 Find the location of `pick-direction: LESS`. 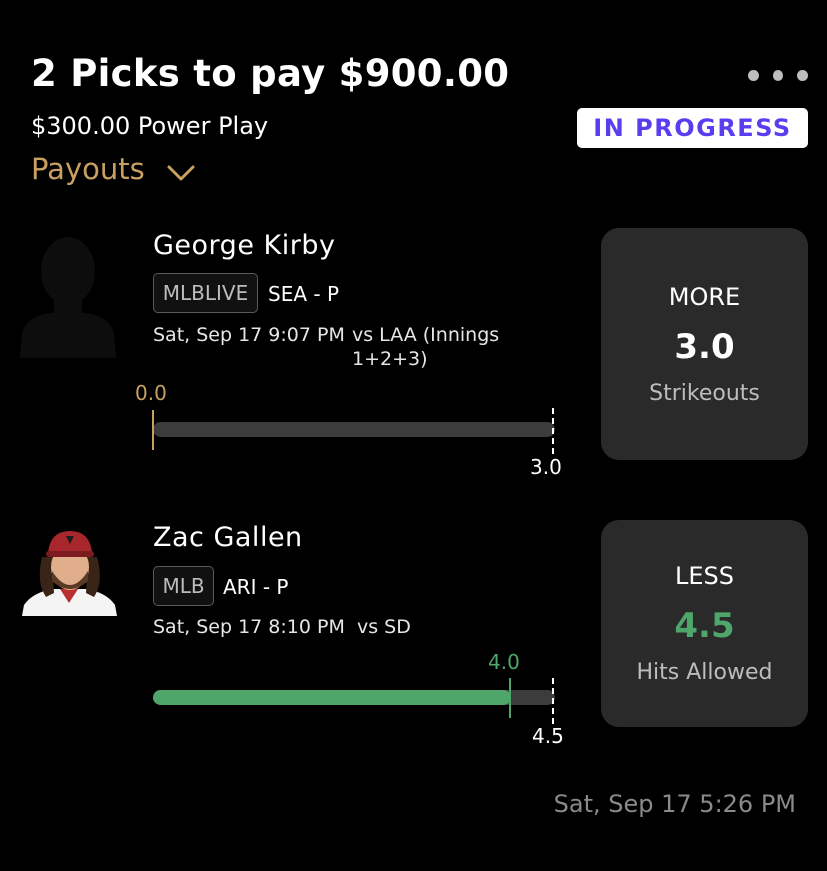

pick-direction: LESS is located at coordinates (704, 576).